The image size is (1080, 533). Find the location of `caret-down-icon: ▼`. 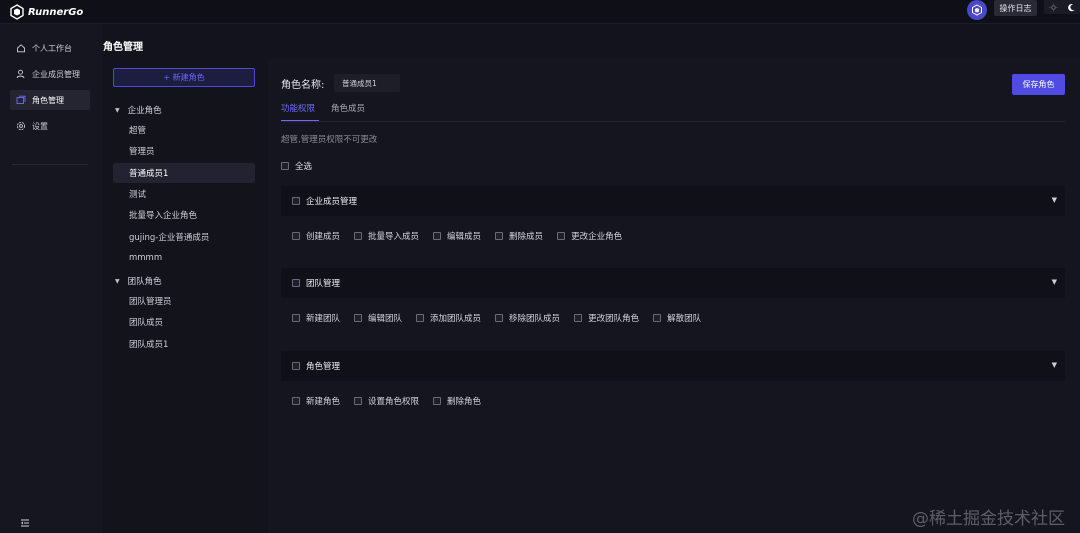

caret-down-icon: ▼ is located at coordinates (117, 281).